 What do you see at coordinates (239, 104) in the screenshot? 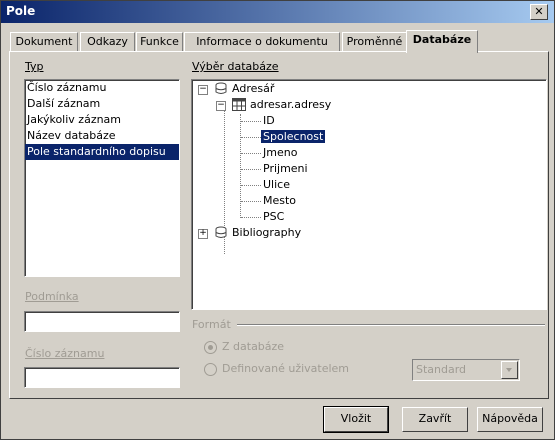
I see `table-icon` at bounding box center [239, 104].